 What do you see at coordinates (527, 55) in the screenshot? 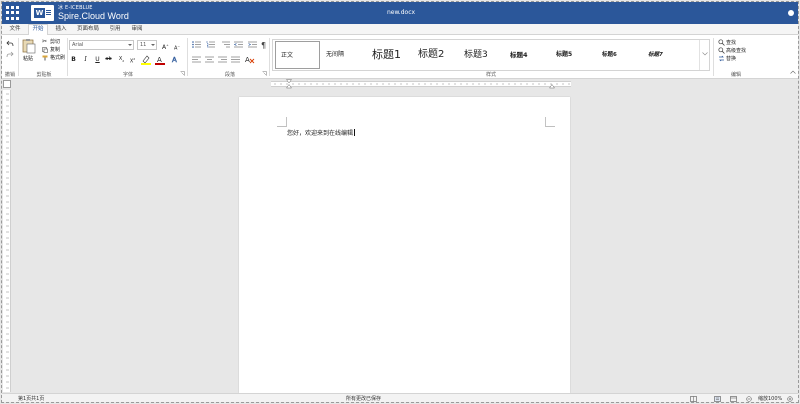
I see `style-heading-4: 标题4` at bounding box center [527, 55].